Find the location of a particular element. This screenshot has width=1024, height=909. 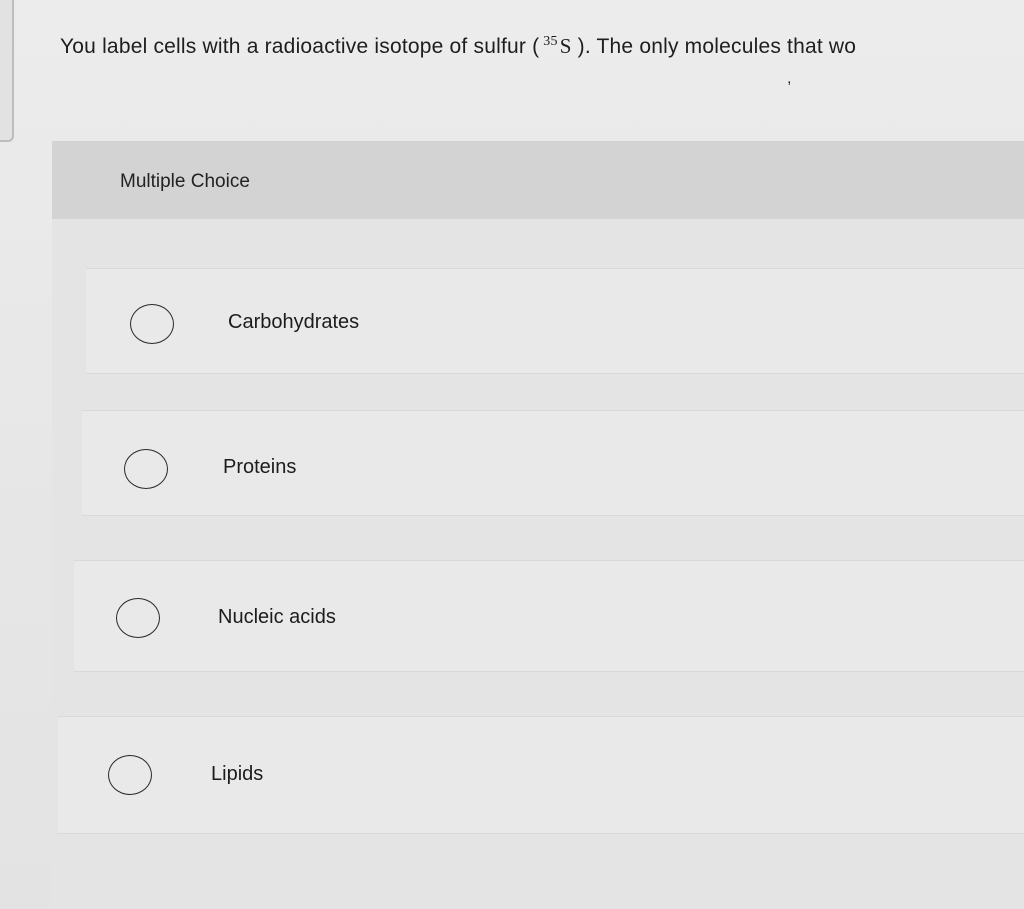

answer-option-proteins: Proteins is located at coordinates (553, 463).